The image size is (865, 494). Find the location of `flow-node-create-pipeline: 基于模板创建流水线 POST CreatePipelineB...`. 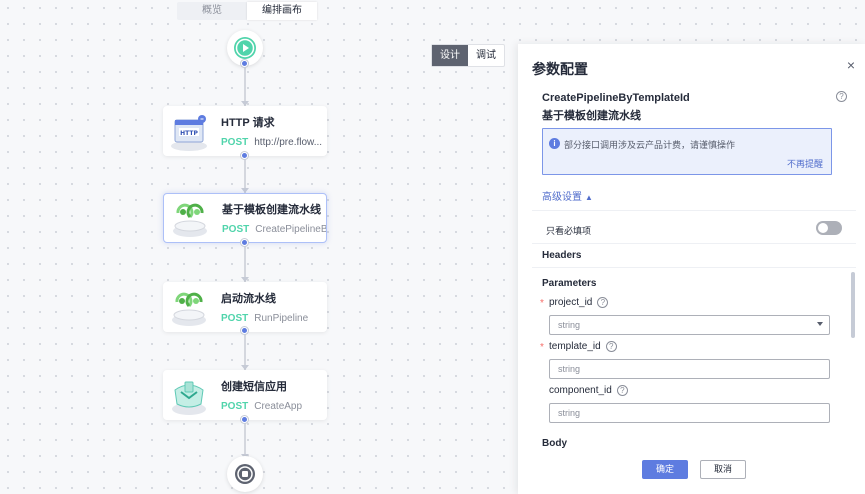

flow-node-create-pipeline: 基于模板创建流水线 POST CreatePipelineB... is located at coordinates (245, 218).